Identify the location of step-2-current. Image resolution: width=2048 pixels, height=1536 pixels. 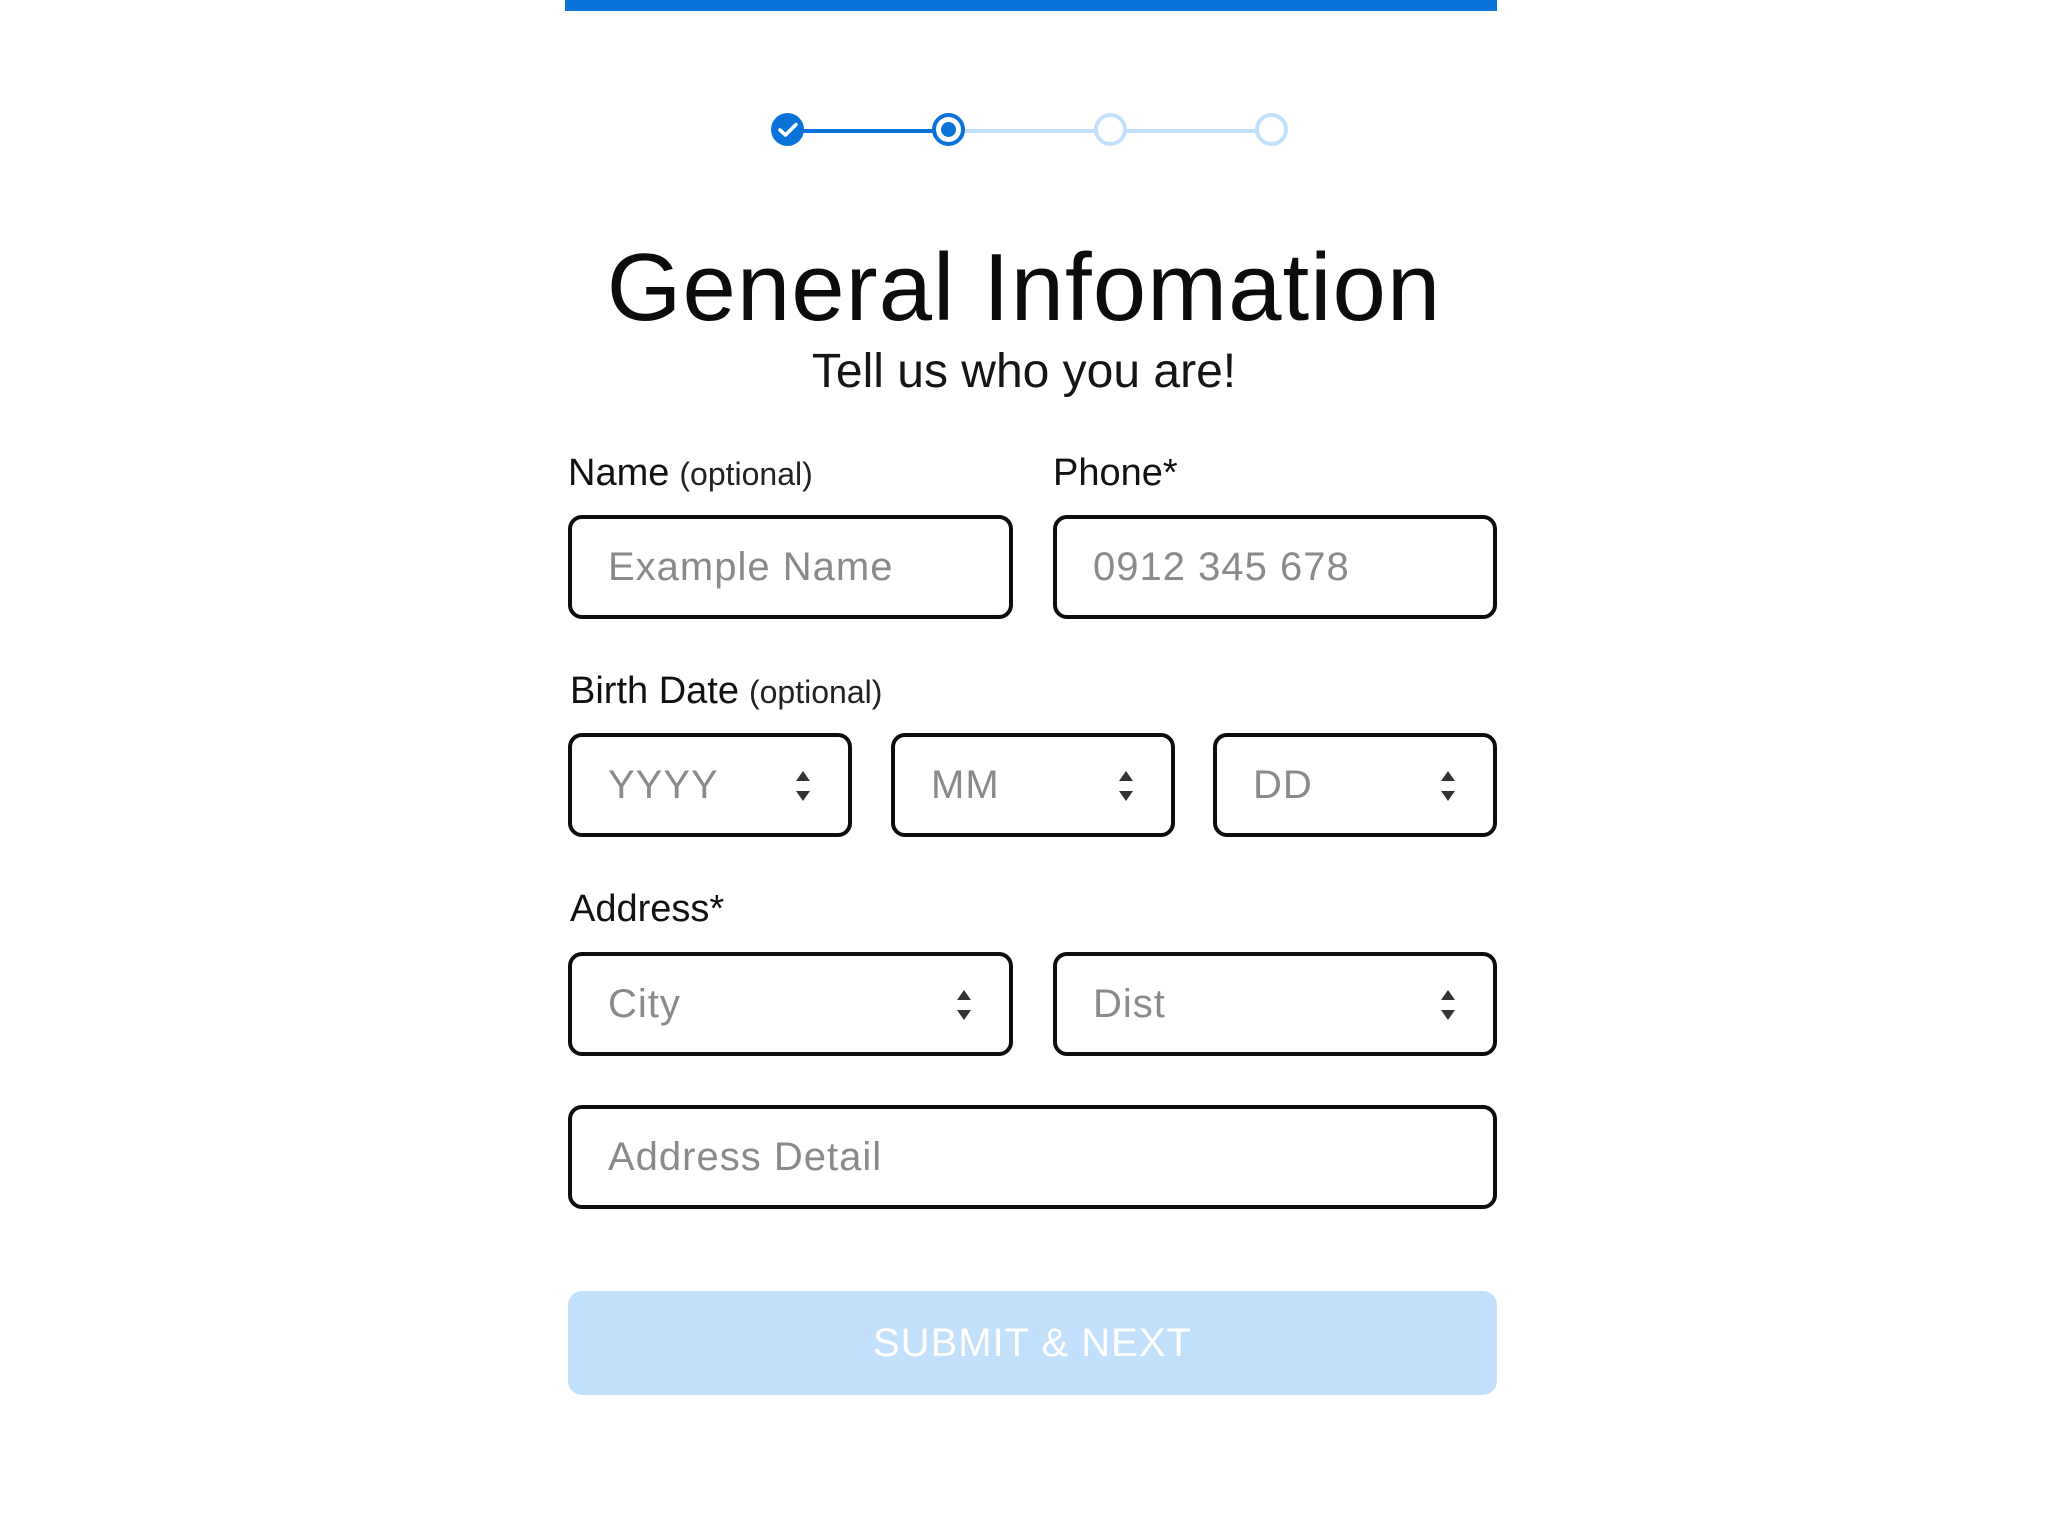
(948, 129).